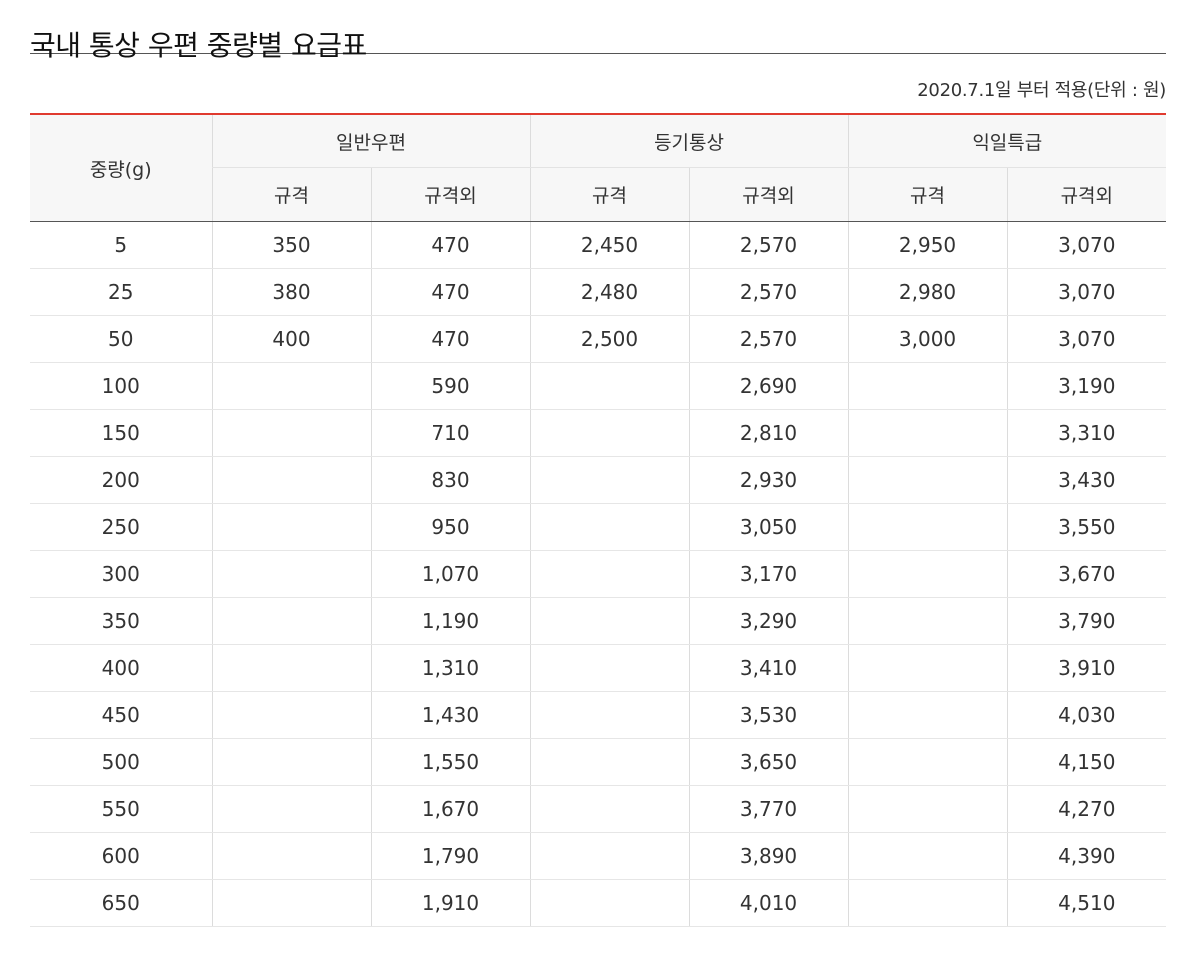 The height and width of the screenshot is (954, 1186). I want to click on express-nonstandard-cell: 4,510, so click(1086, 903).